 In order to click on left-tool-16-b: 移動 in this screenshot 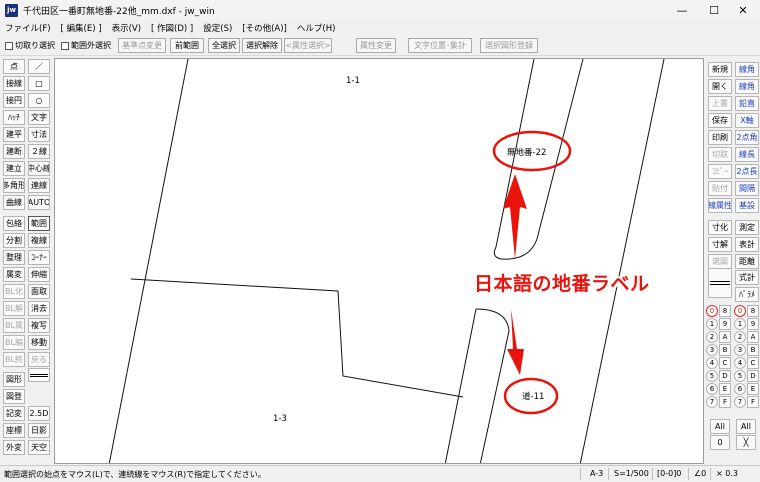, I will do `click(39, 342)`.